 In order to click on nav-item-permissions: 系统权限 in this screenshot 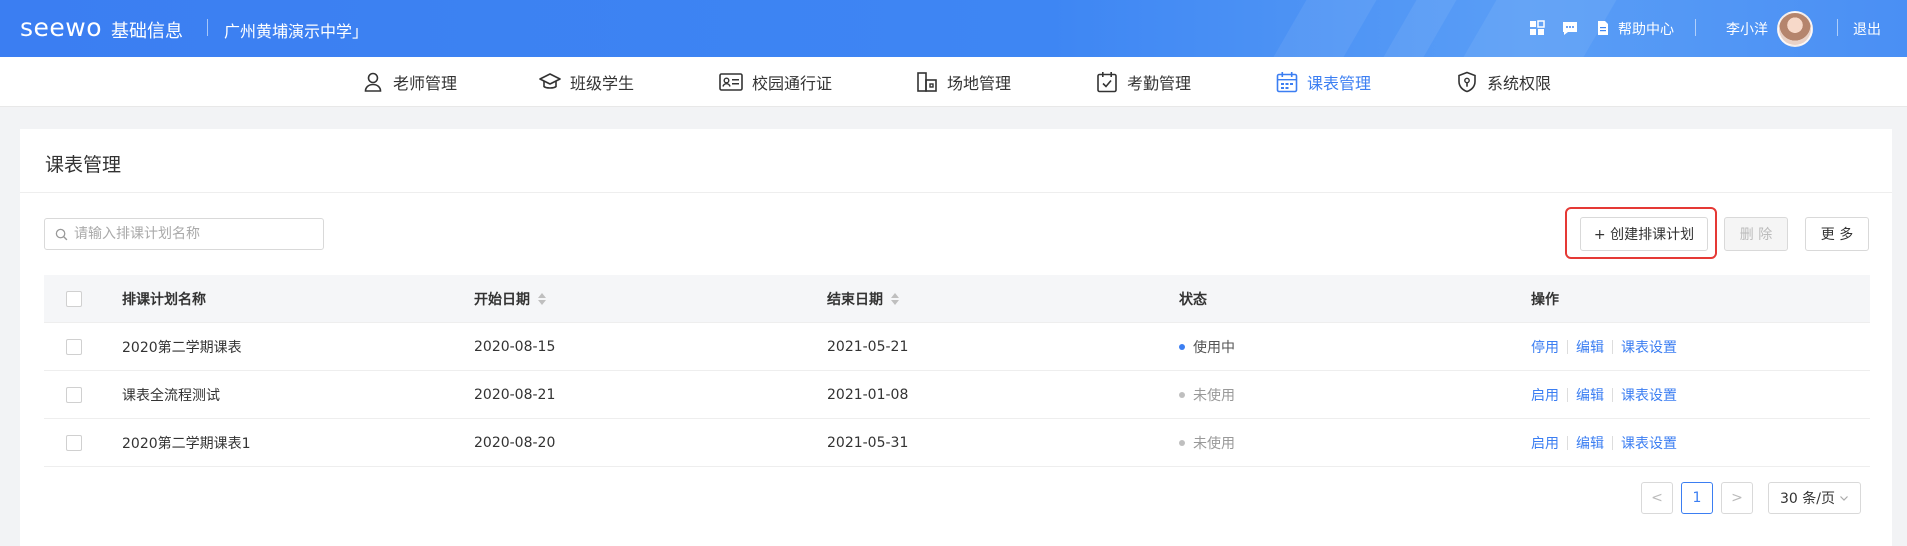, I will do `click(1503, 82)`.